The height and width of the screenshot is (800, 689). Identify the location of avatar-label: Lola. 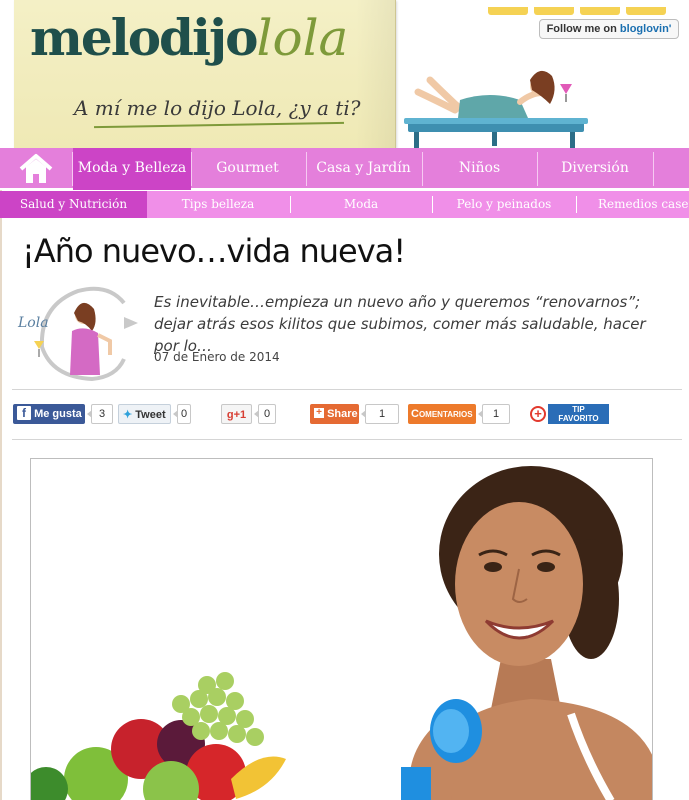
(33, 323).